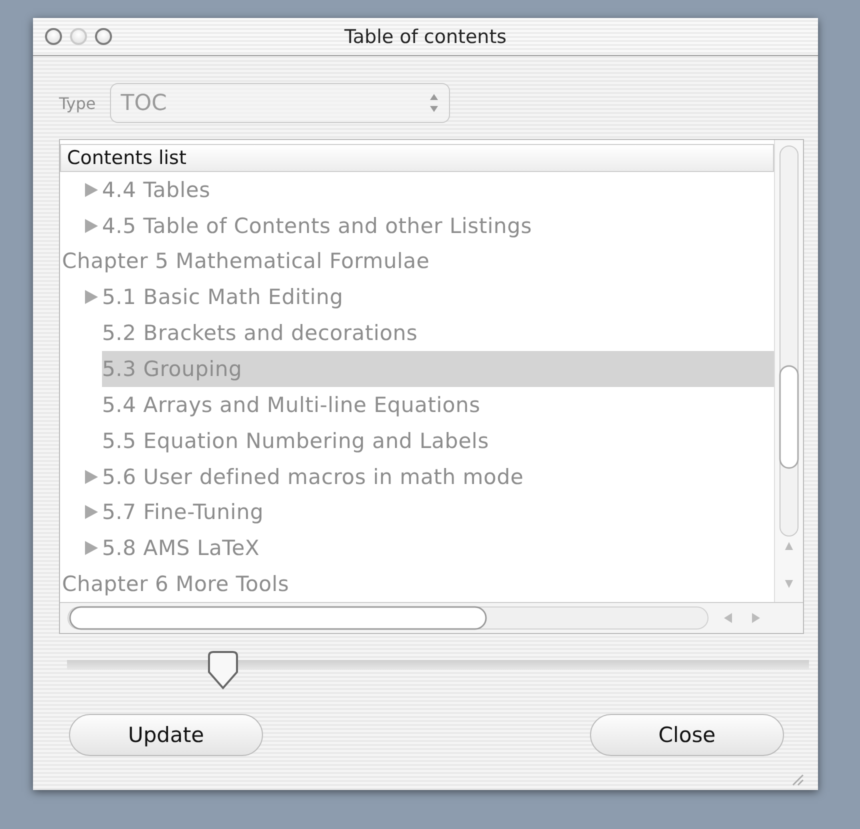 The width and height of the screenshot is (860, 829). I want to click on tree-item: 5.7 Fine-Tuning, so click(183, 512).